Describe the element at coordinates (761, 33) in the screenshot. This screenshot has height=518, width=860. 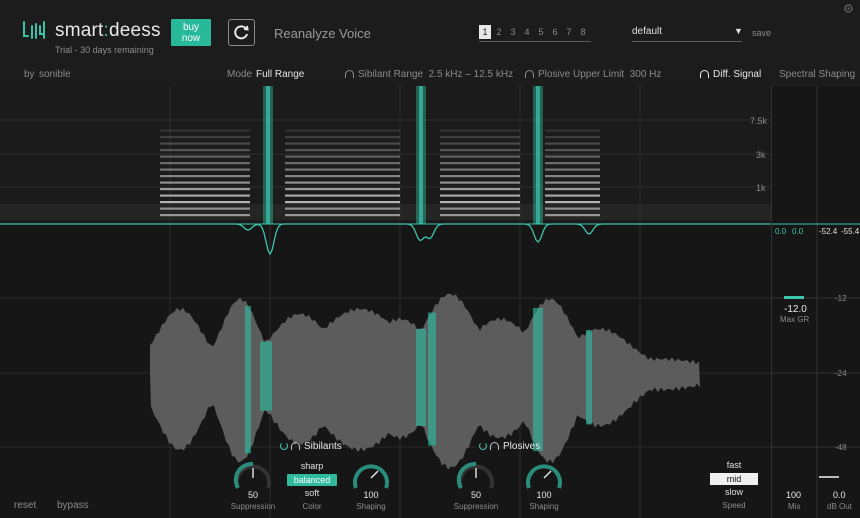
I see `save-preset-button: save` at that location.